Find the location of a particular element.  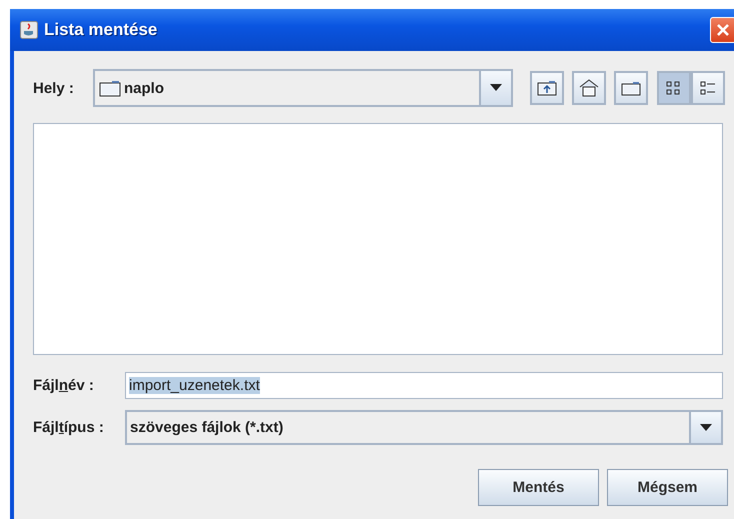

details-view-icon is located at coordinates (708, 88).